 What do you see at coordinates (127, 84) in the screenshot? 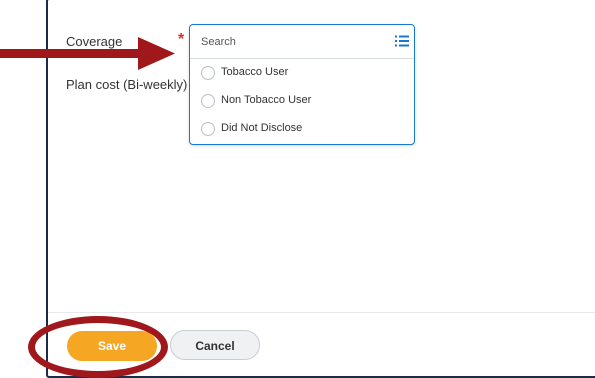
I see `plan-cost-label: Plan cost (Bi-weekly)` at bounding box center [127, 84].